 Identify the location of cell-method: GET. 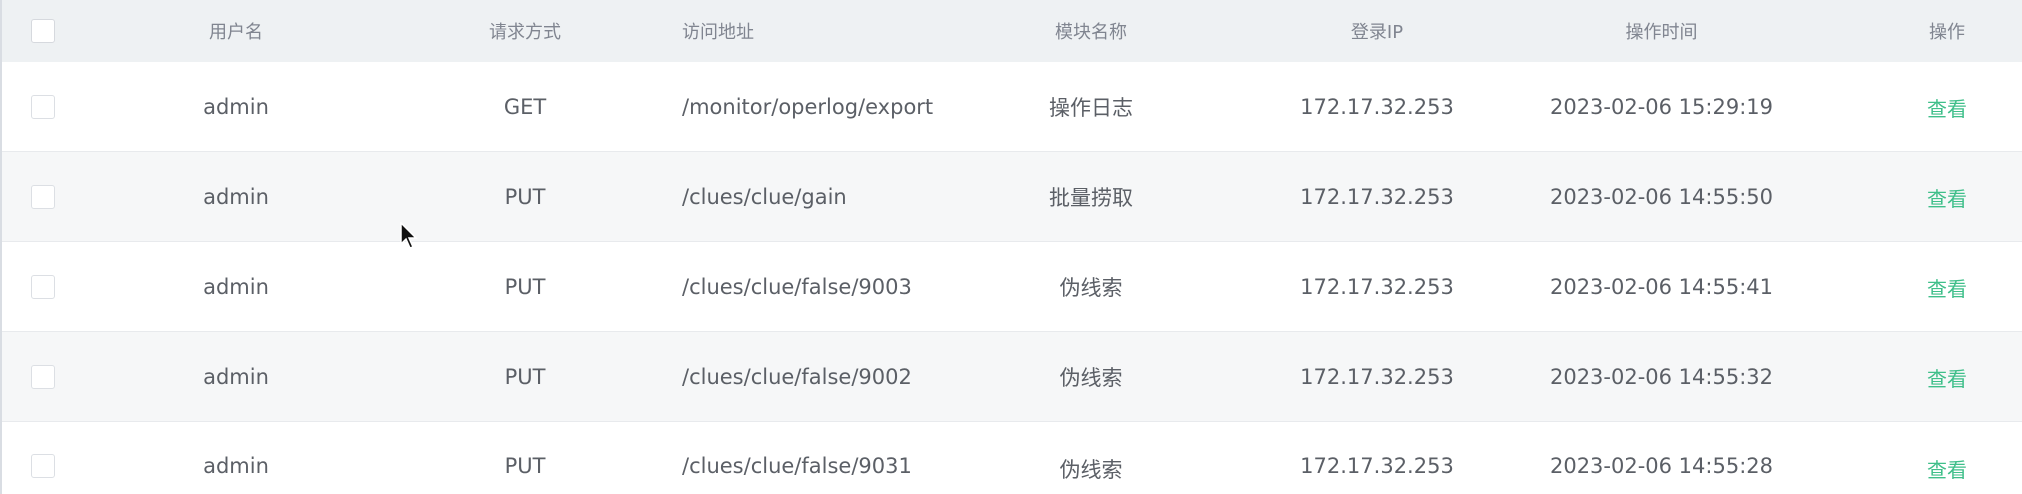
(525, 107).